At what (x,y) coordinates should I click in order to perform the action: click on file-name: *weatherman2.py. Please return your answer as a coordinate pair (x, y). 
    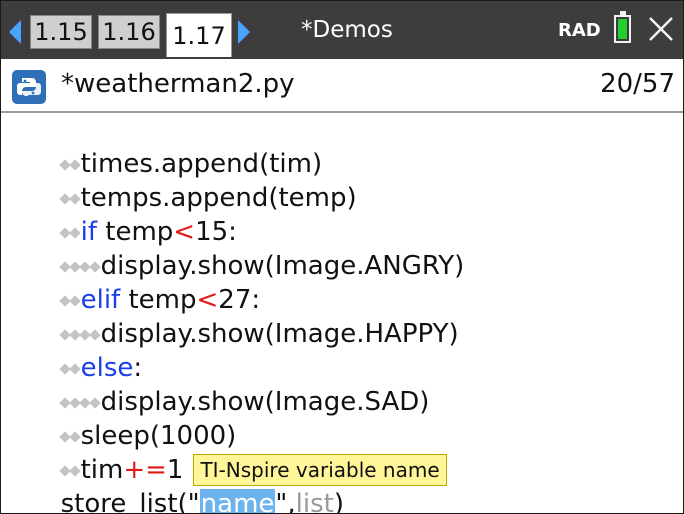
    Looking at the image, I should click on (178, 84).